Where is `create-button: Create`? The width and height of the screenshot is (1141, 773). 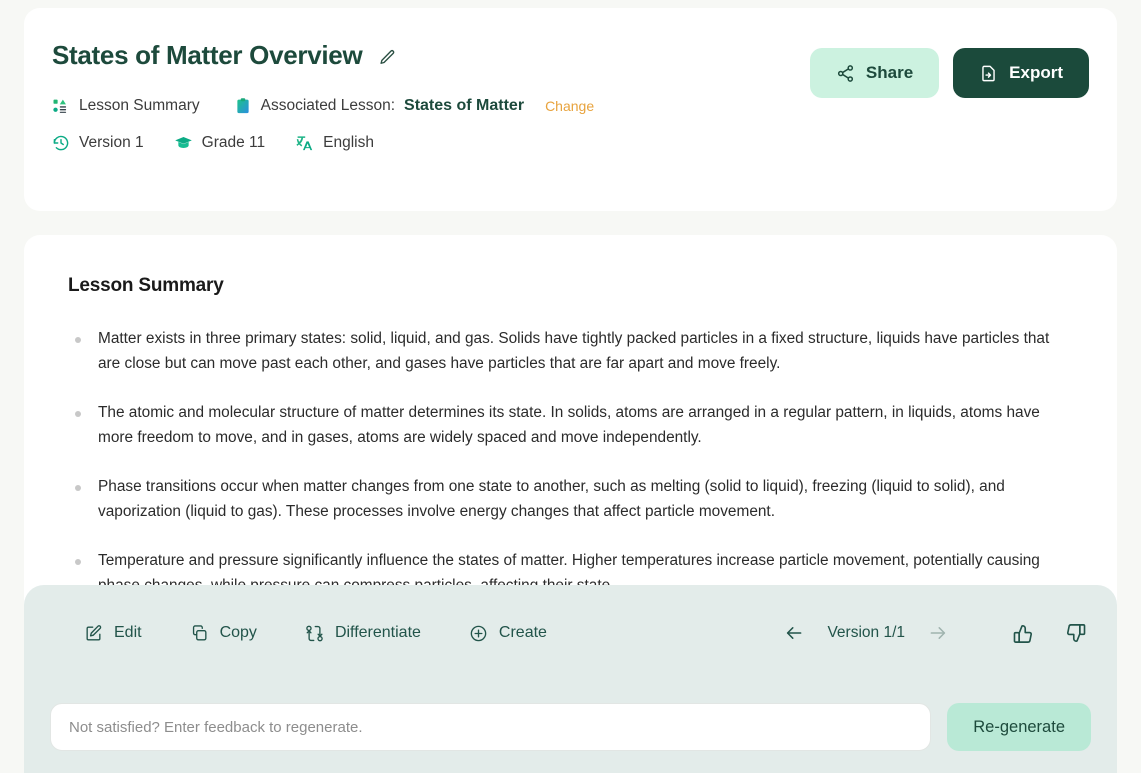 create-button: Create is located at coordinates (508, 633).